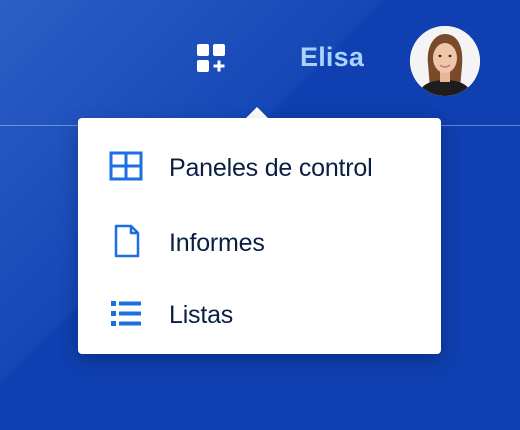  Describe the element at coordinates (271, 168) in the screenshot. I see `menu-item-label: Paneles de control` at that location.